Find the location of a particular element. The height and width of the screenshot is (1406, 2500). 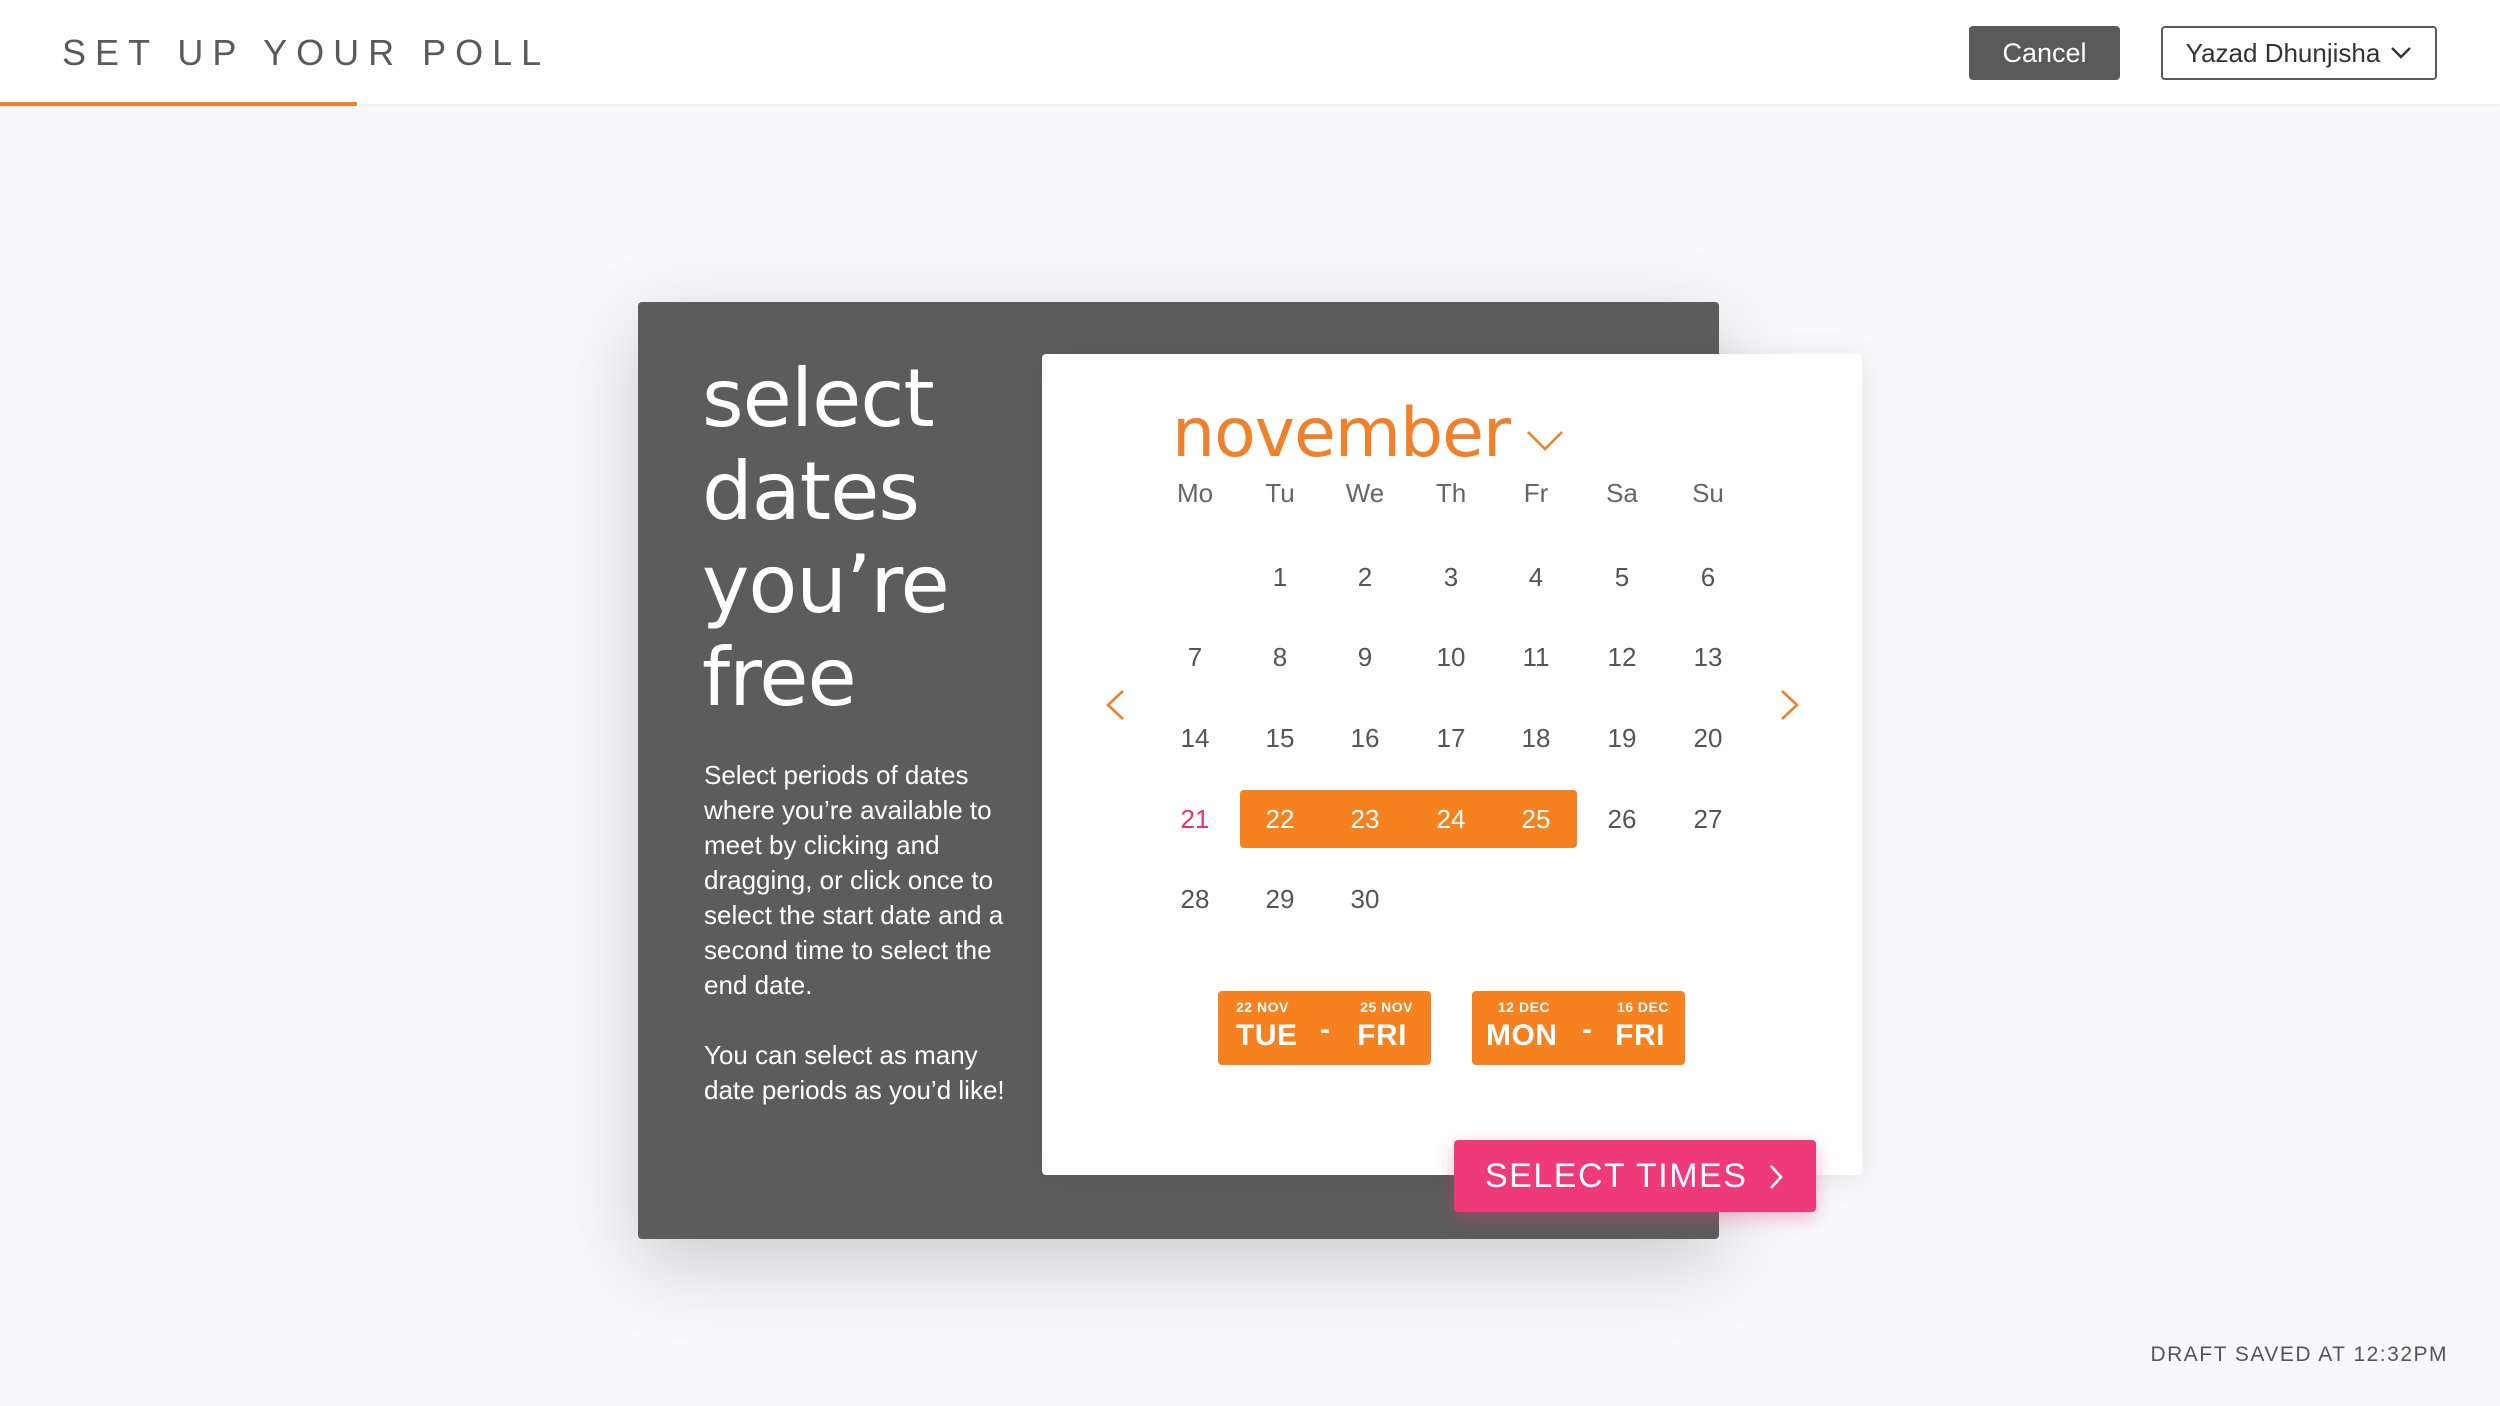

calendar-day: 6 is located at coordinates (1708, 577).